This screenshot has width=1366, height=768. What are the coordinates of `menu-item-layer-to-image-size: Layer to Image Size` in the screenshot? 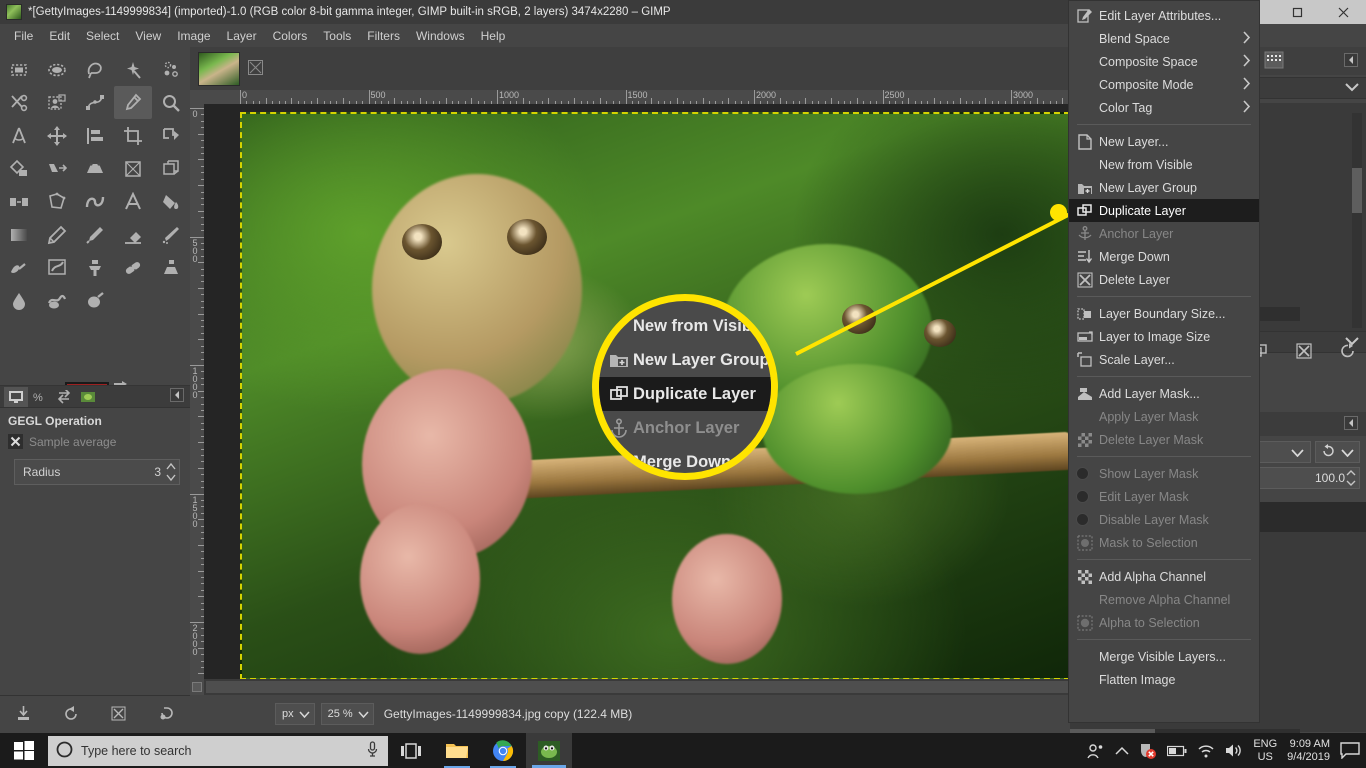 It's located at (1164, 336).